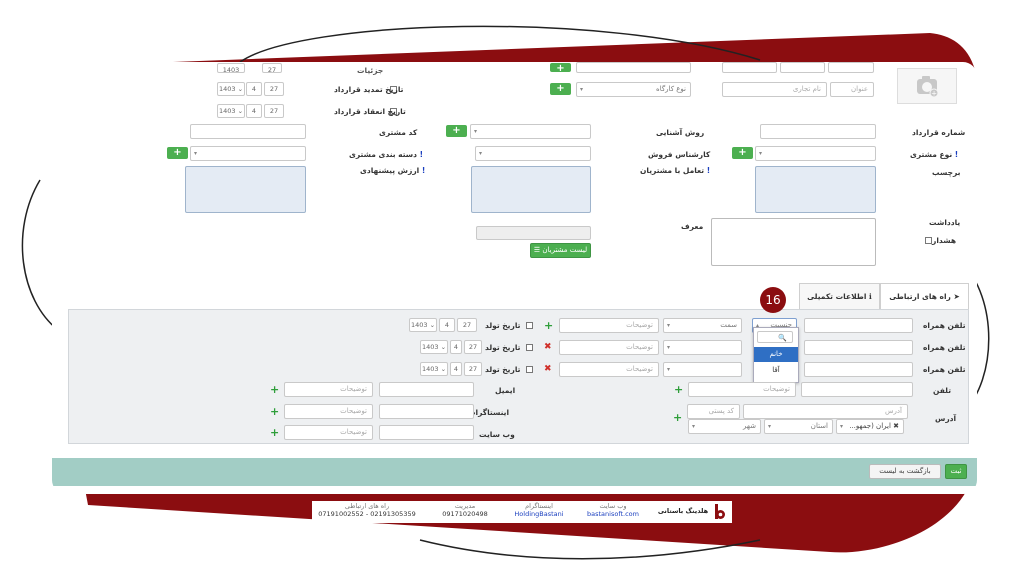 The image size is (1024, 576). I want to click on website-label: وب سایت, so click(497, 434).